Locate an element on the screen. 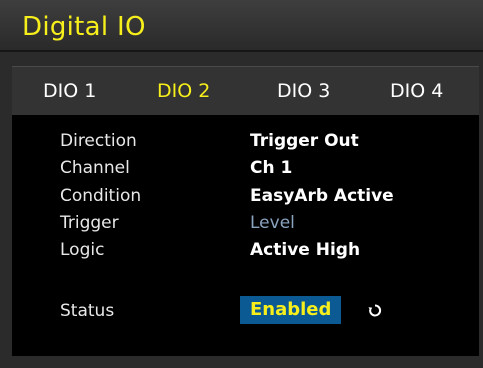 This screenshot has width=483, height=368. condition-label: Condition is located at coordinates (101, 196).